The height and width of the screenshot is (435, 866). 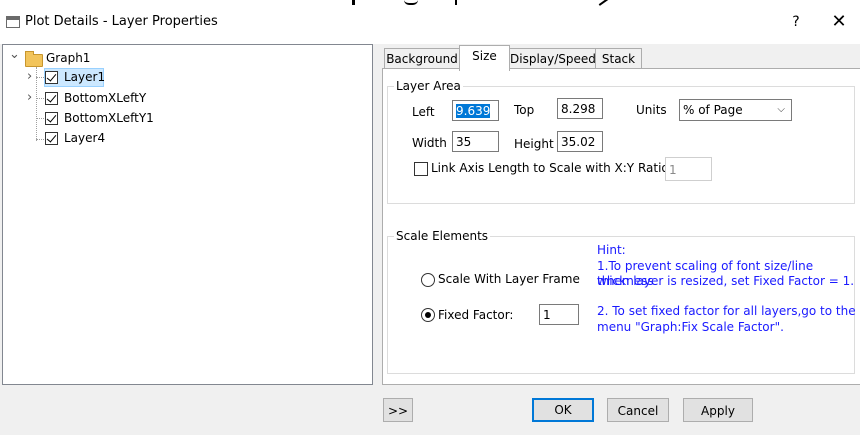 I want to click on tree-label-bottomxlefty1: BottomXLeftY1, so click(x=109, y=118).